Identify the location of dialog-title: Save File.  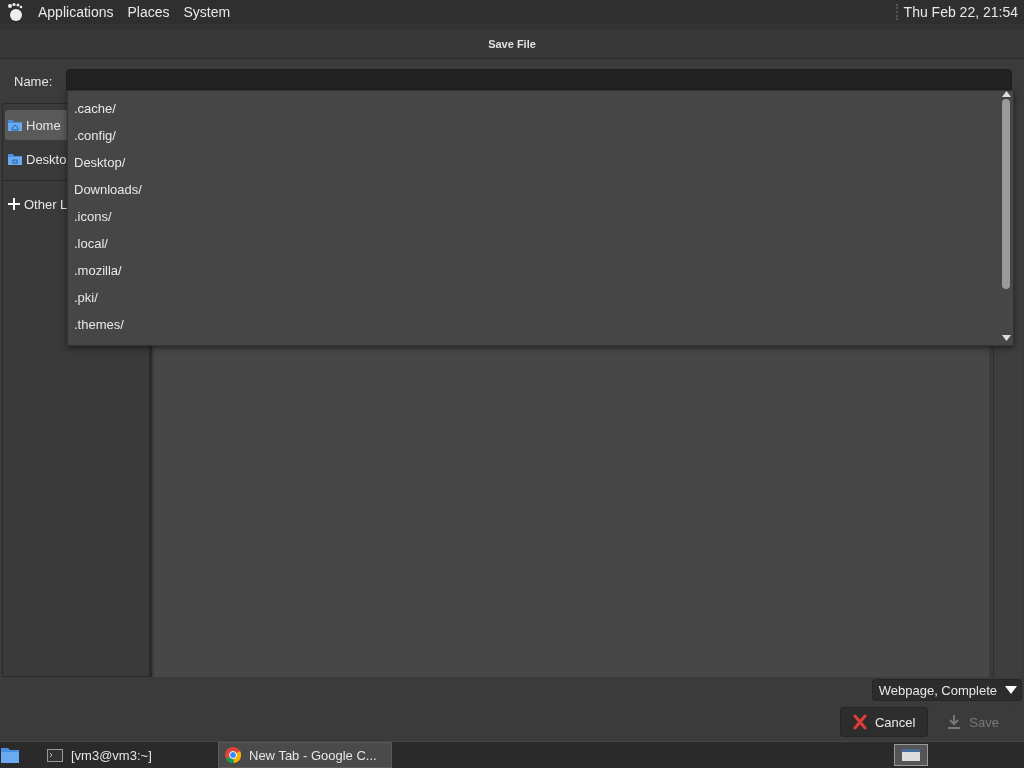
(512, 44).